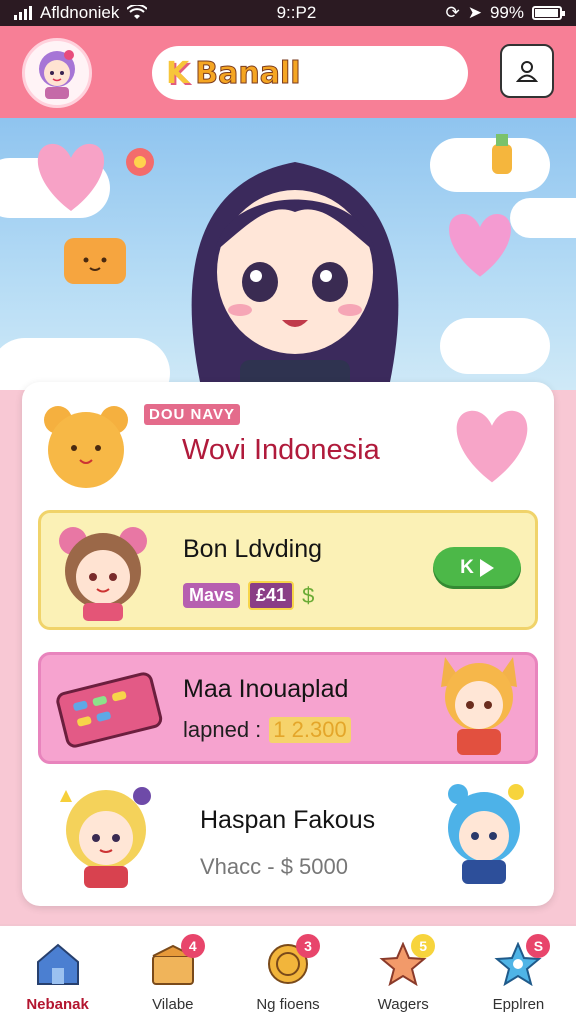  I want to click on play-button-label: K, so click(467, 567).